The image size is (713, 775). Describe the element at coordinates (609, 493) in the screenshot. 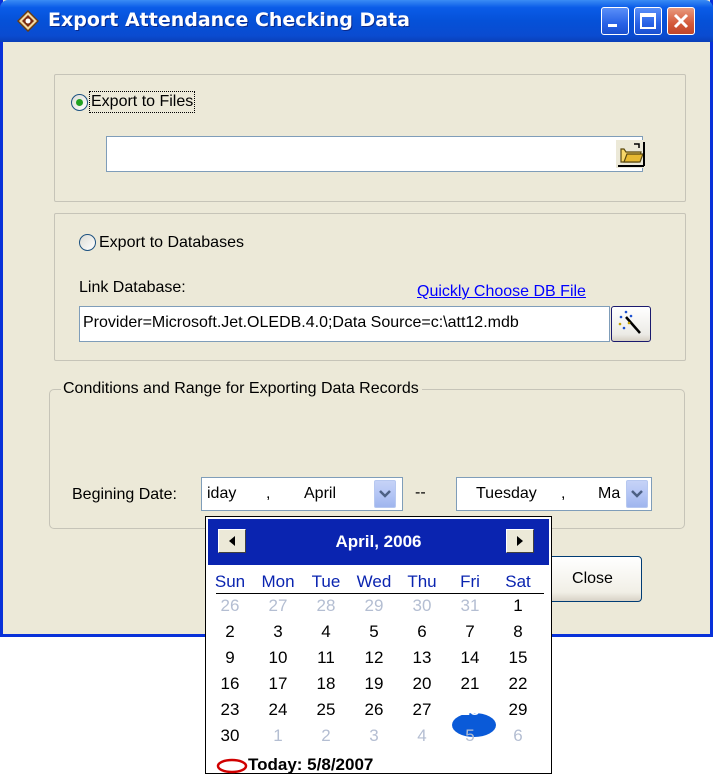

I see `end-month: Ma` at that location.